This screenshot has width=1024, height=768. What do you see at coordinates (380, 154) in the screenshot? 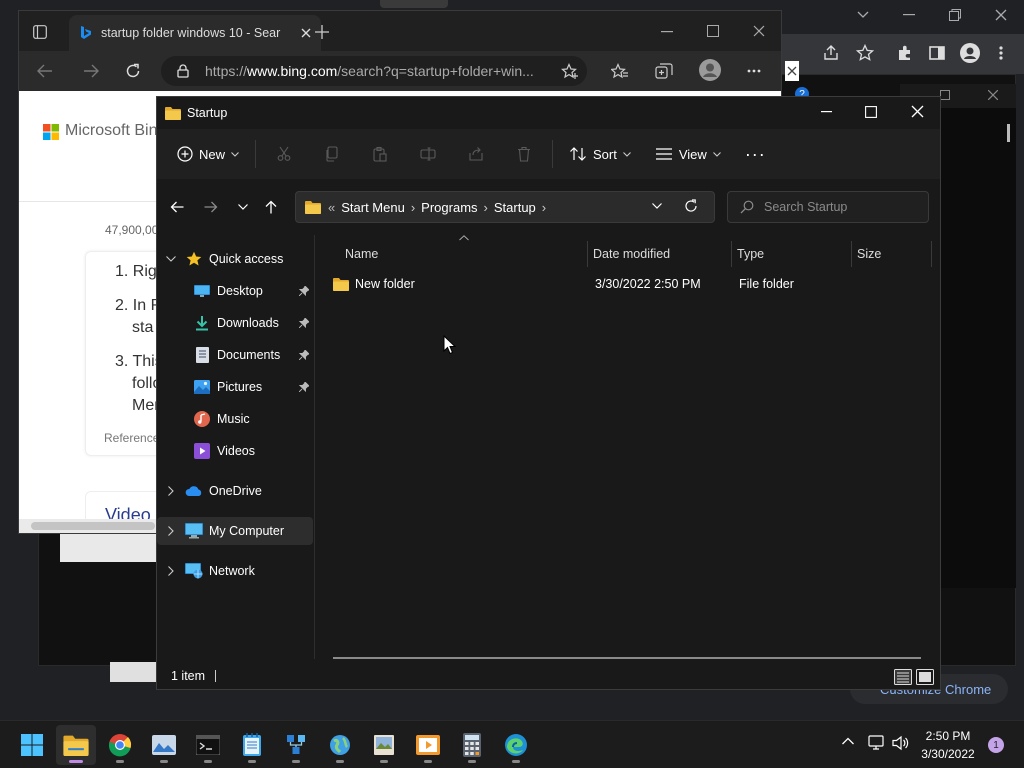
I see `paste-icon` at bounding box center [380, 154].